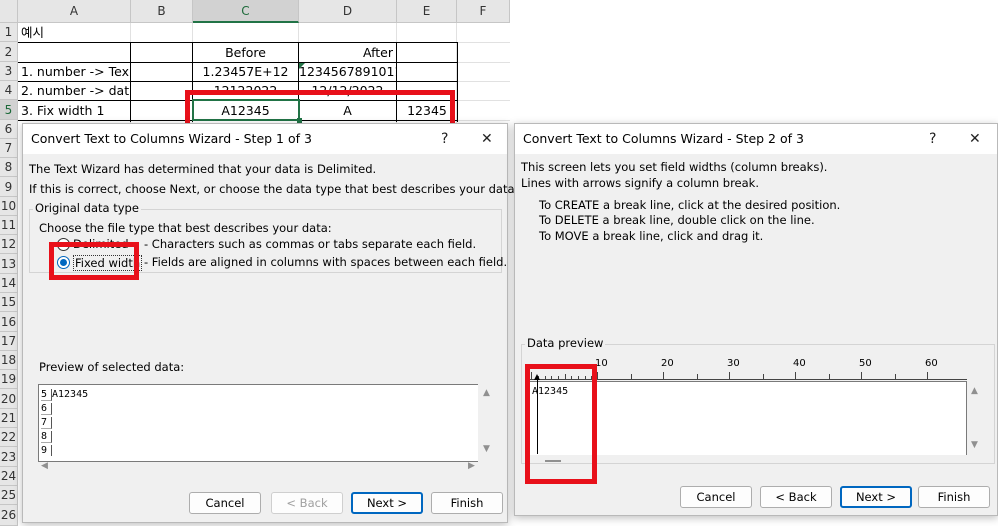 The width and height of the screenshot is (998, 526). What do you see at coordinates (565, 343) in the screenshot?
I see `data-preview-label: Data preview` at bounding box center [565, 343].